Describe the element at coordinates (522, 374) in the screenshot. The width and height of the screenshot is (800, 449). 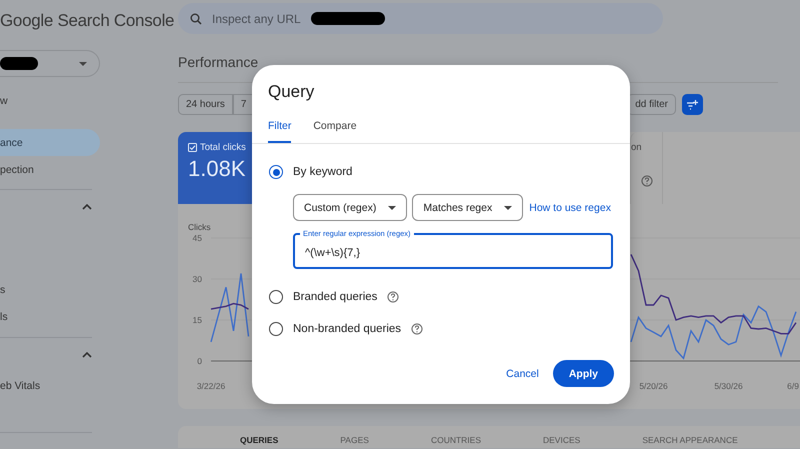
I see `cancel-button: Cancel` at that location.